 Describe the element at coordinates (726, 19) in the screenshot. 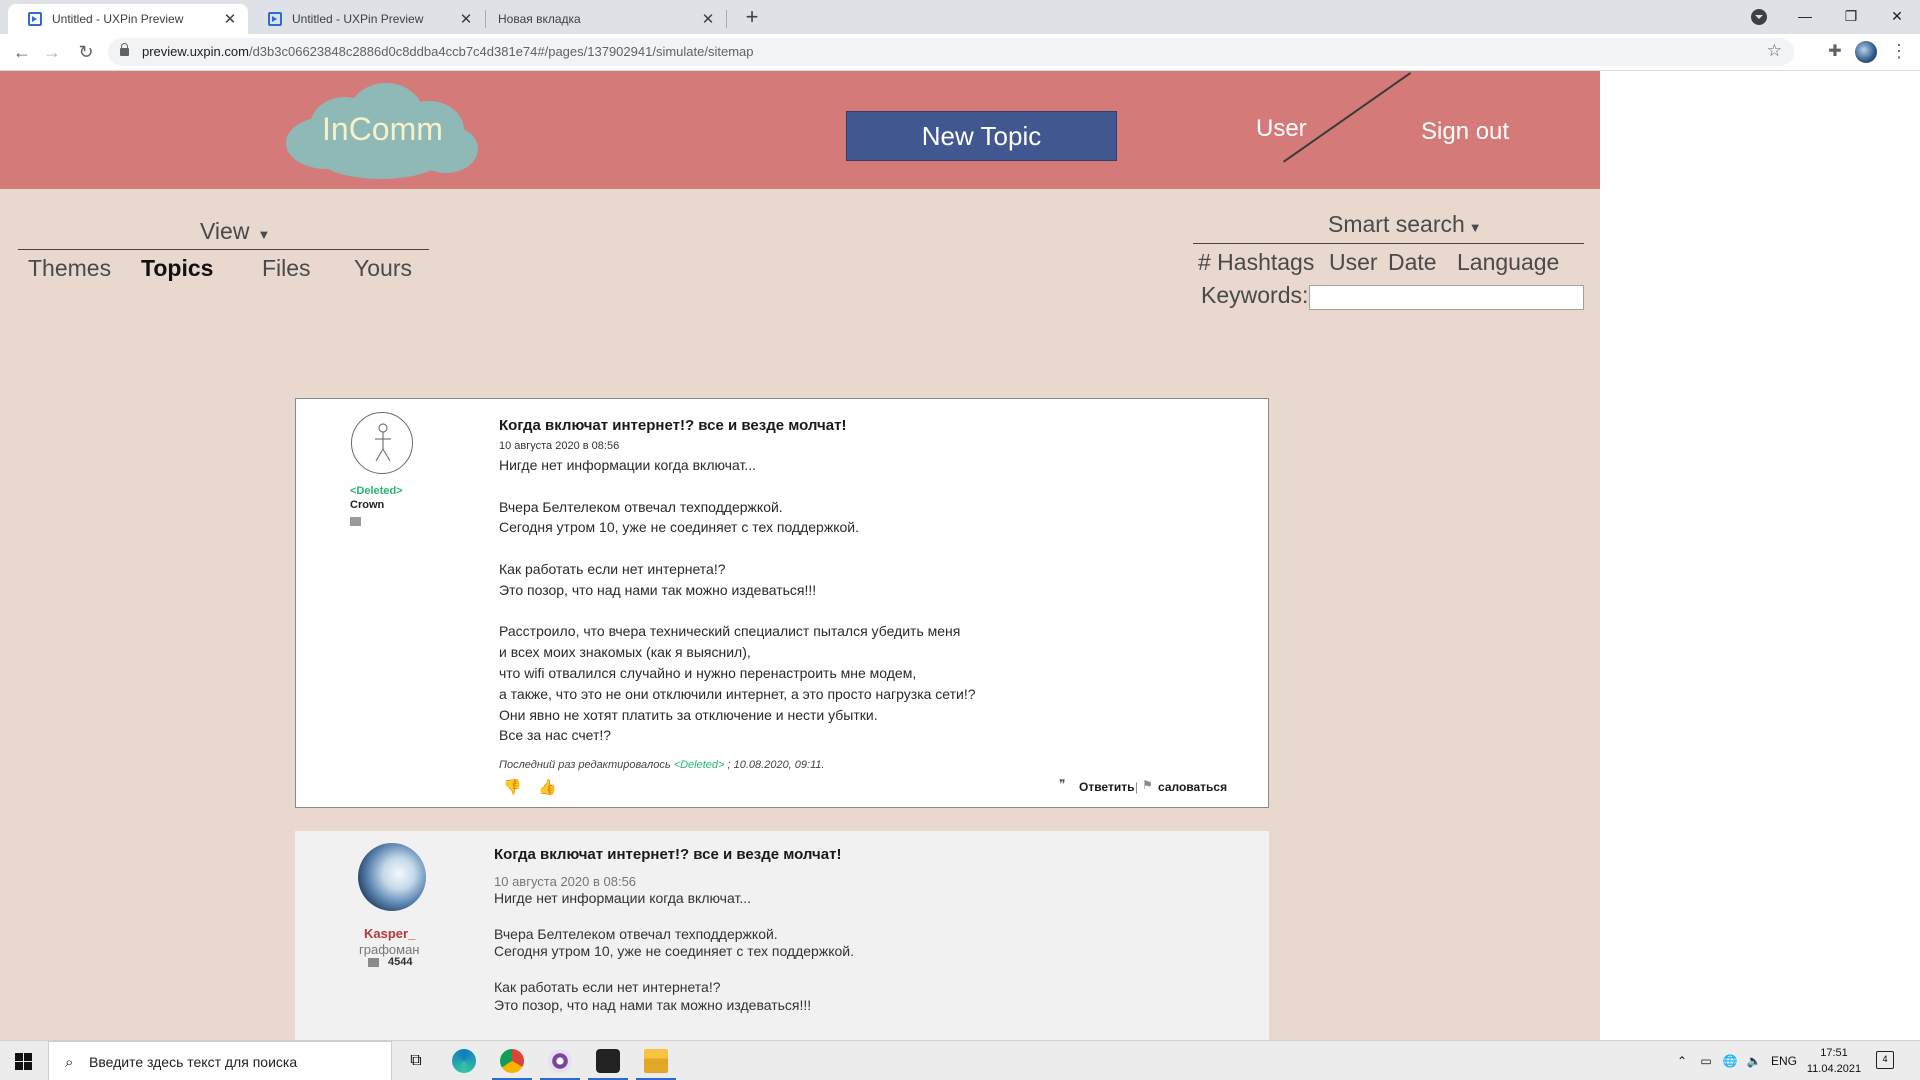

I see `tab-separator` at that location.